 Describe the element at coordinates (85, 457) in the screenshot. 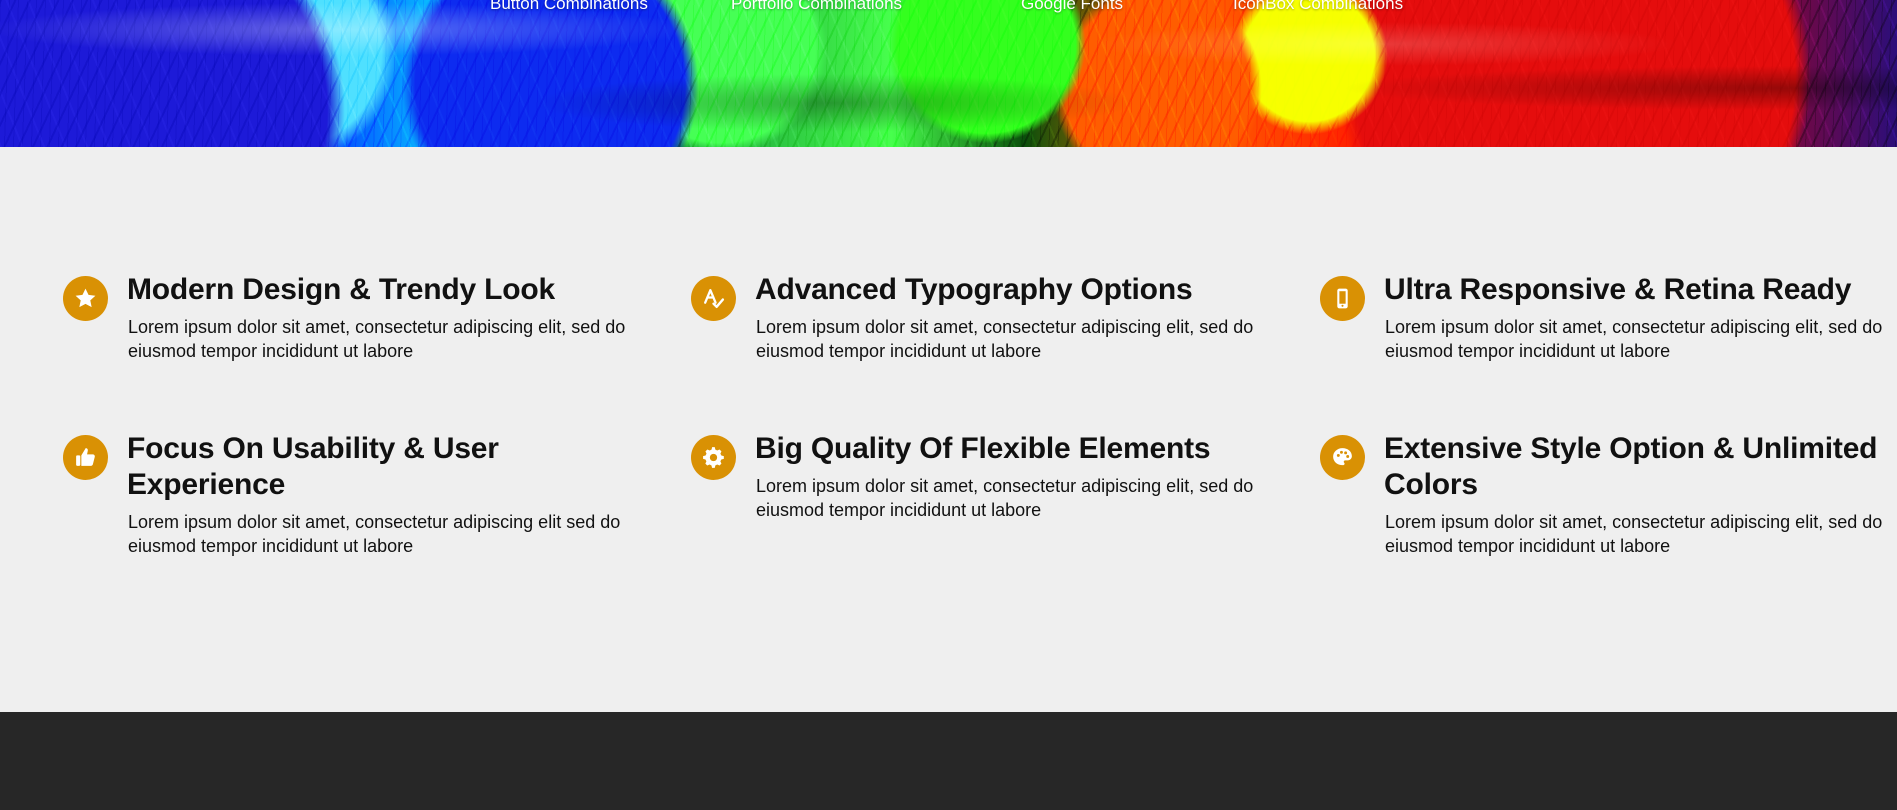

I see `thumbs-up-icon` at that location.